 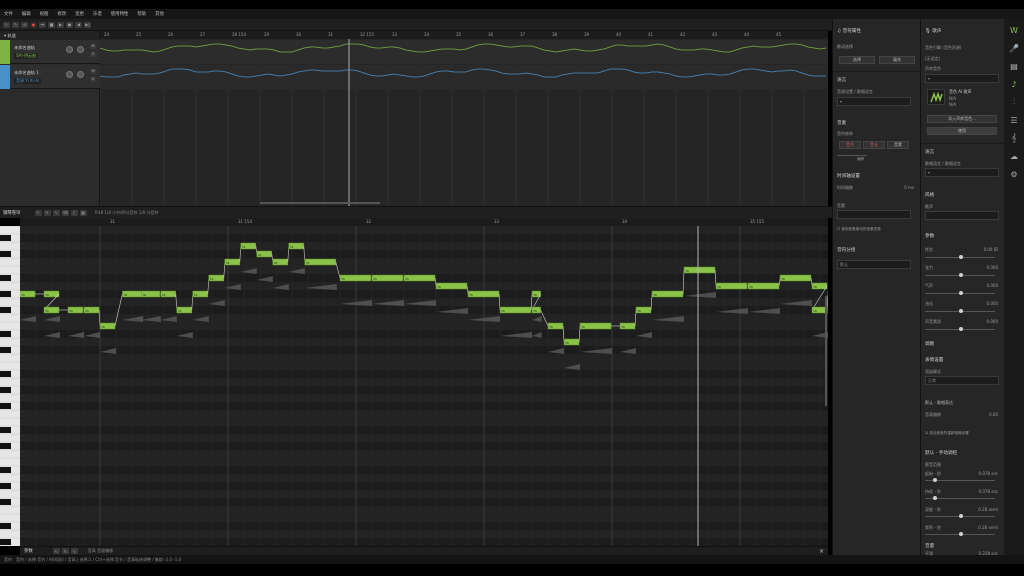 What do you see at coordinates (988, 473) in the screenshot?
I see `vib-value: 0.078 sec` at bounding box center [988, 473].